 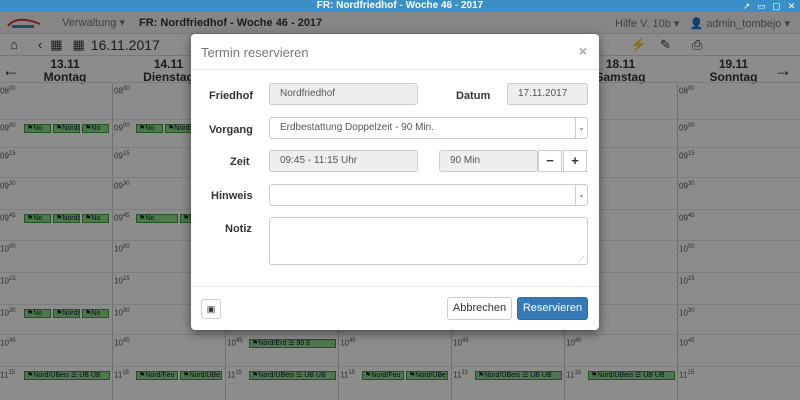 What do you see at coordinates (395, 308) in the screenshot?
I see `dialog-footer: ▣ Abbrechen Reservieren` at bounding box center [395, 308].